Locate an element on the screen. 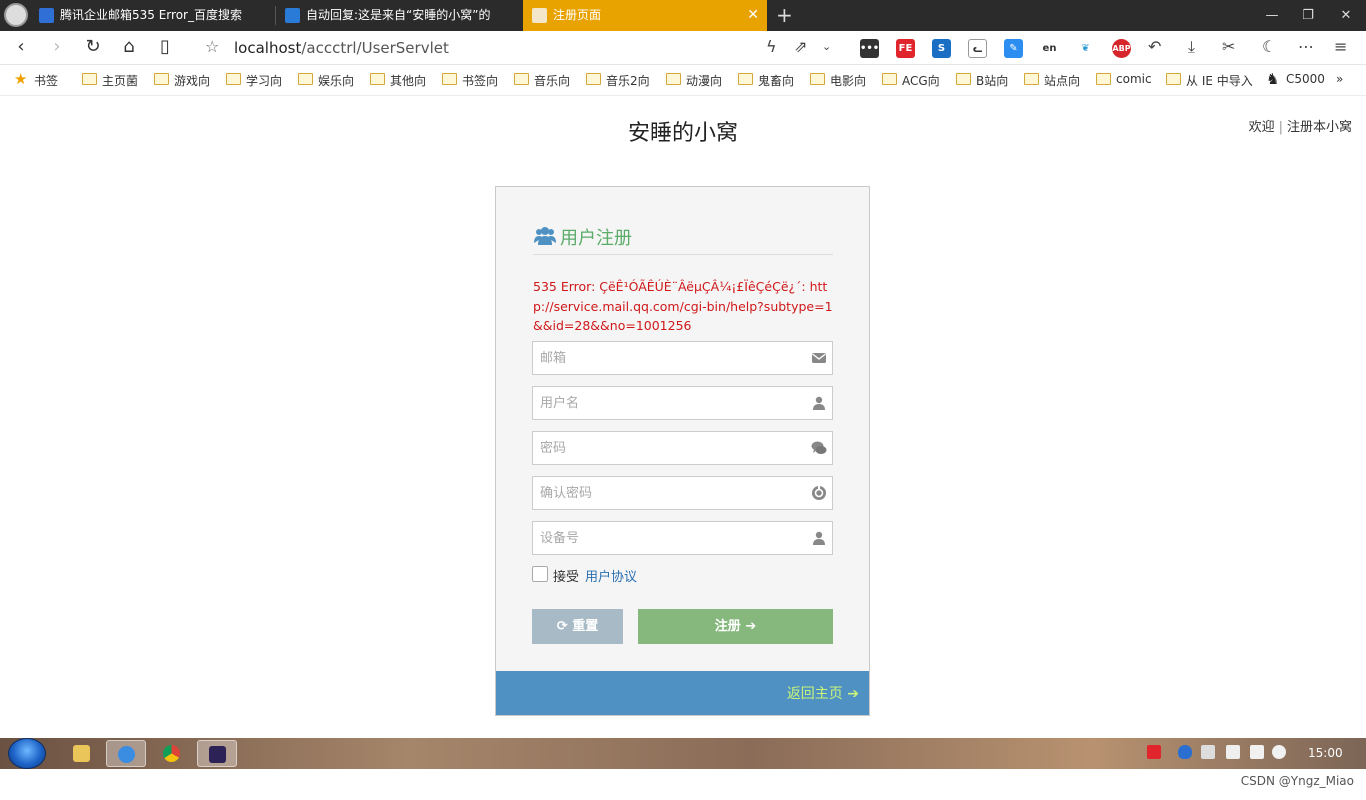 The width and height of the screenshot is (1366, 800). bookmark-label: 游戏向 is located at coordinates (192, 81).